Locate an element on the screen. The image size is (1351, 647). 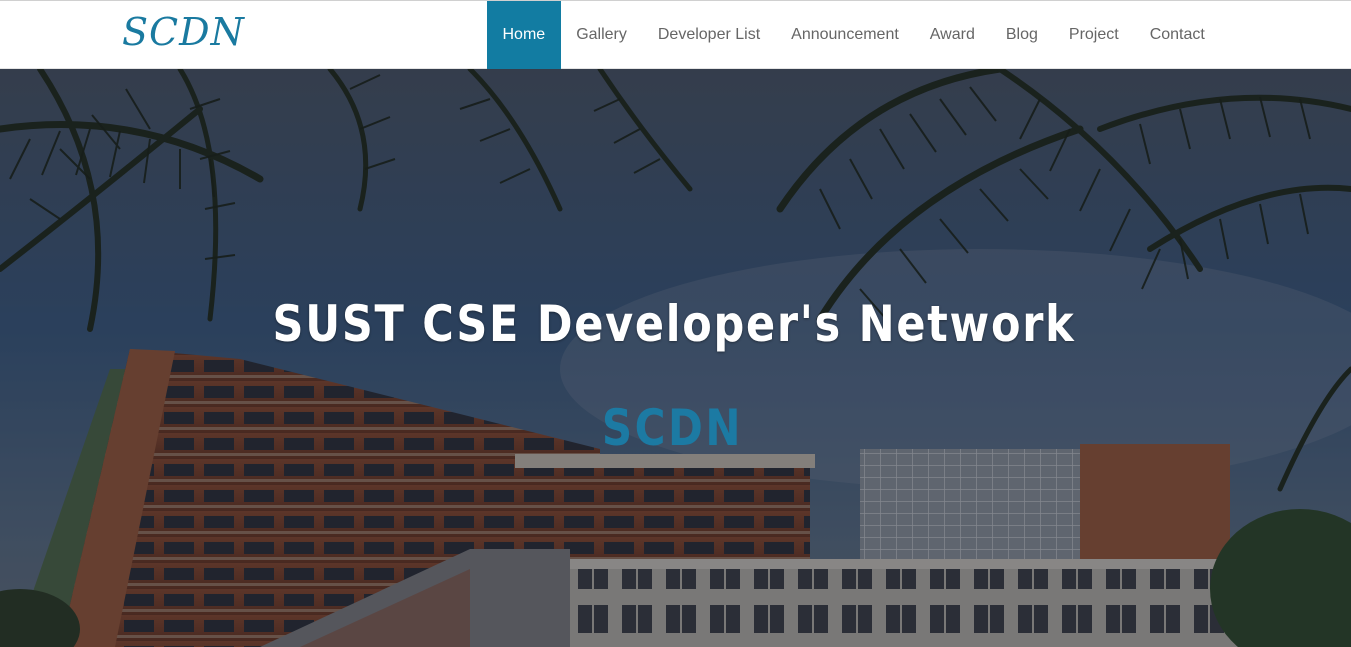
nav-gallery: Gallery is located at coordinates (602, 35).